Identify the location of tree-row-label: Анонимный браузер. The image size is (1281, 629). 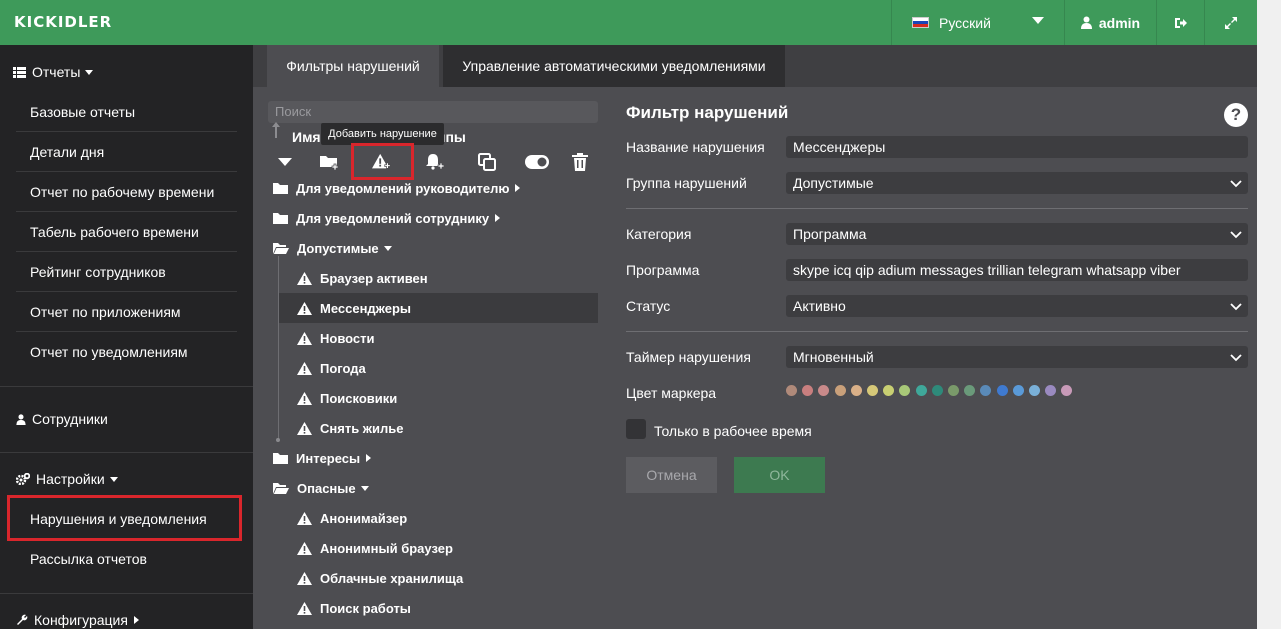
(386, 548).